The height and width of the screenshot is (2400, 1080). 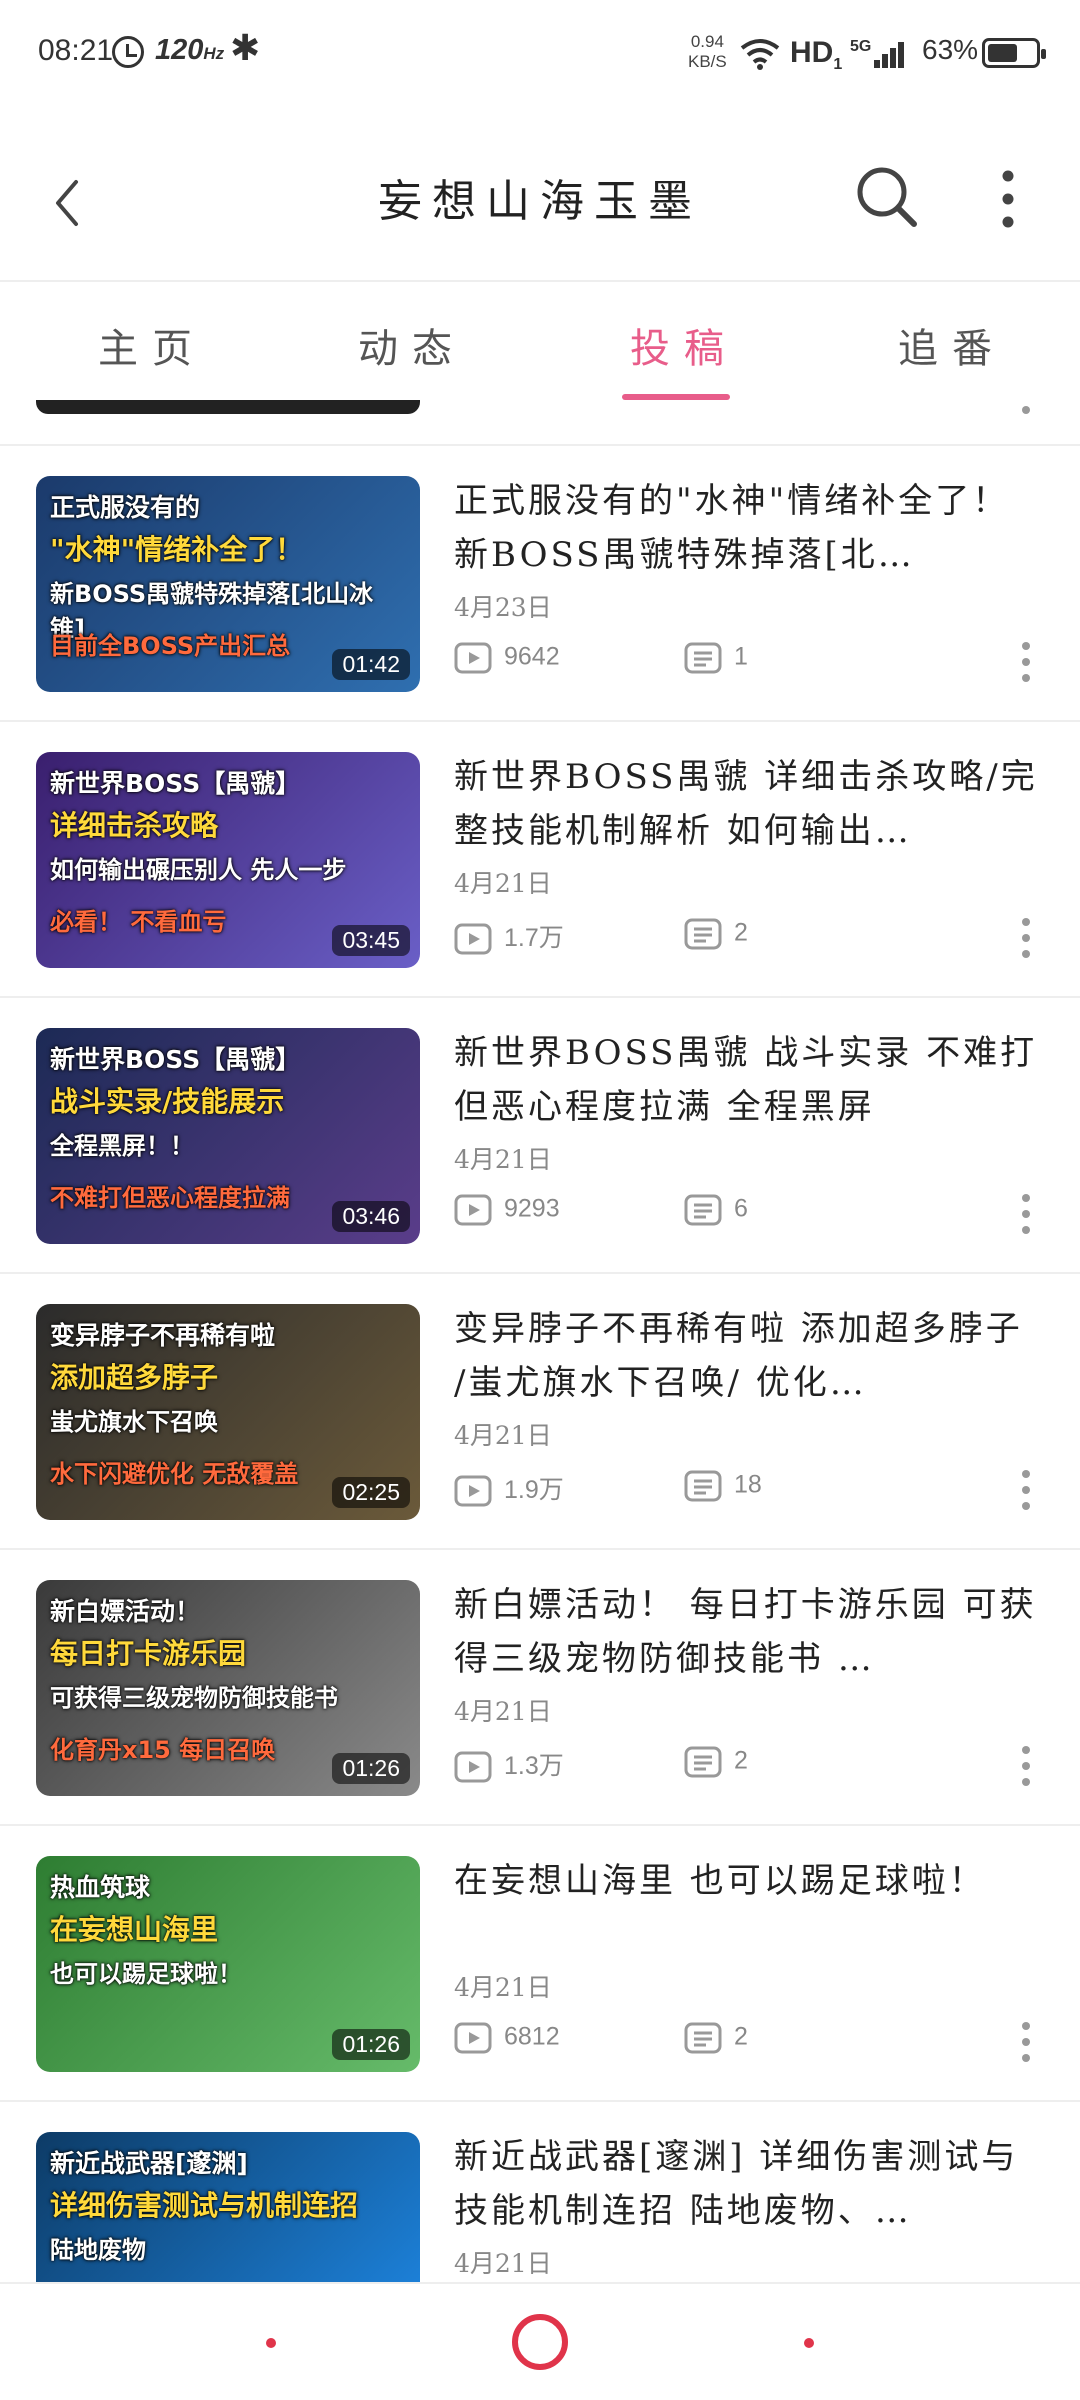 What do you see at coordinates (134, 1929) in the screenshot?
I see `thumbnail-caption: 在妄想山海里` at bounding box center [134, 1929].